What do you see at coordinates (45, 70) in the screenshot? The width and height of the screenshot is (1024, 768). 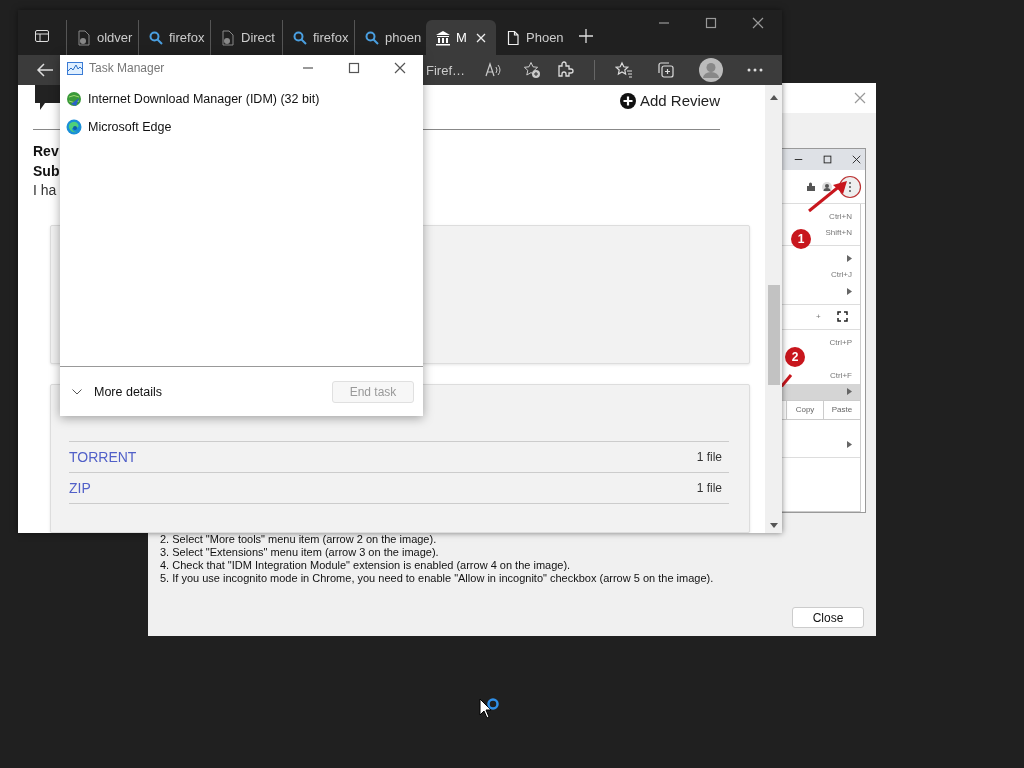 I see `back-icon` at bounding box center [45, 70].